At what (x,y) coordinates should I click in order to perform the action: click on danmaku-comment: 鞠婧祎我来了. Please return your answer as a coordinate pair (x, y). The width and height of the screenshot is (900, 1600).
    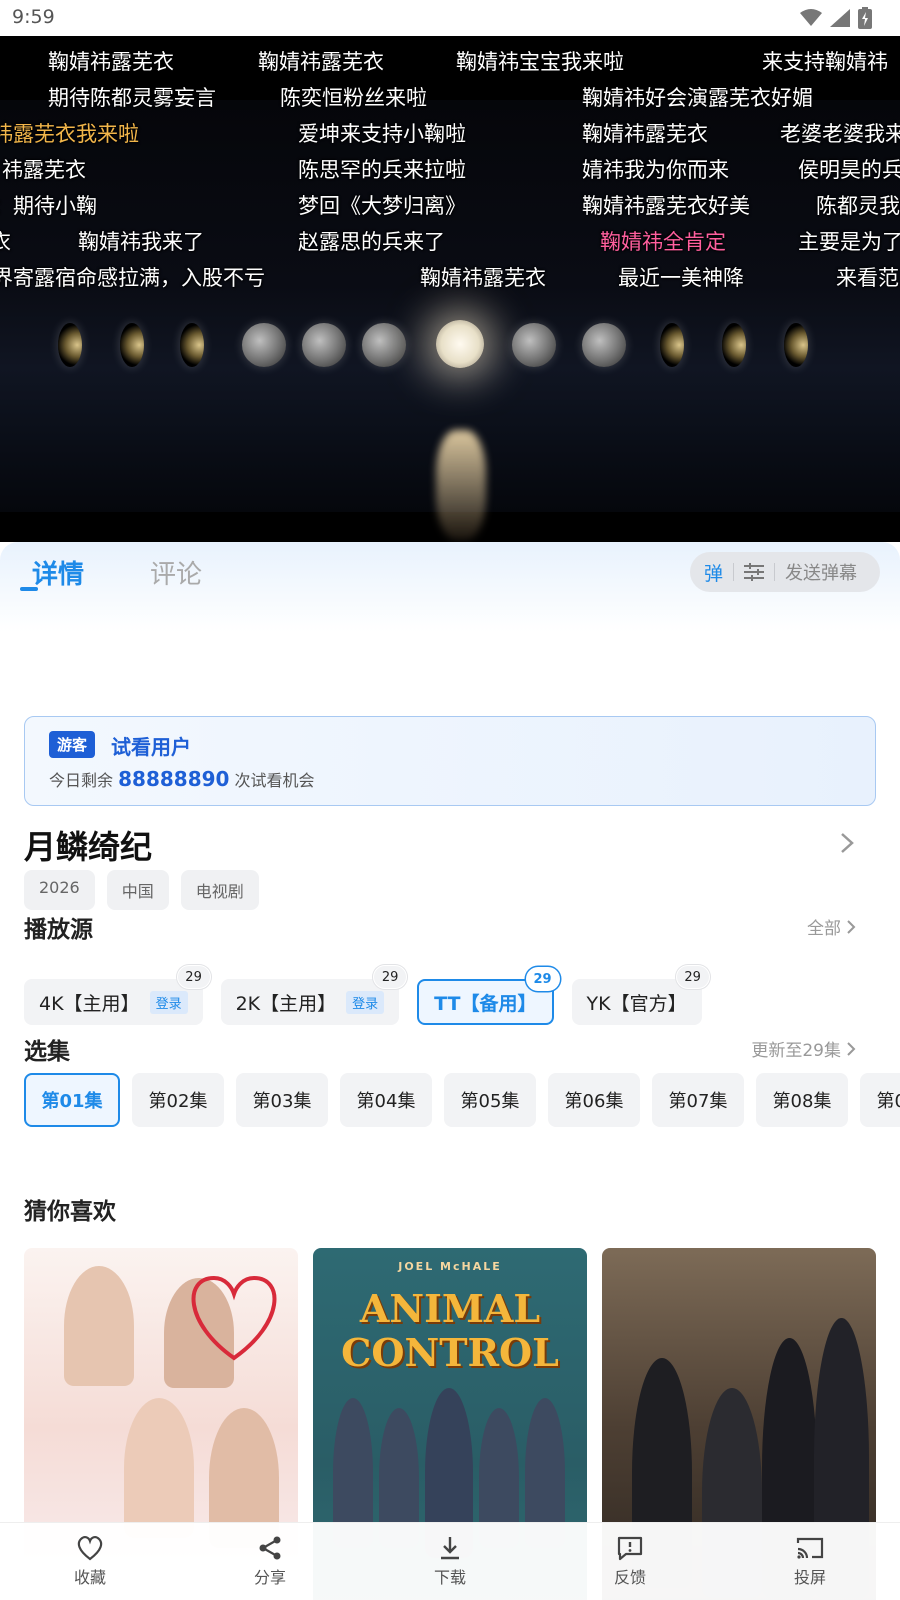
    Looking at the image, I should click on (141, 242).